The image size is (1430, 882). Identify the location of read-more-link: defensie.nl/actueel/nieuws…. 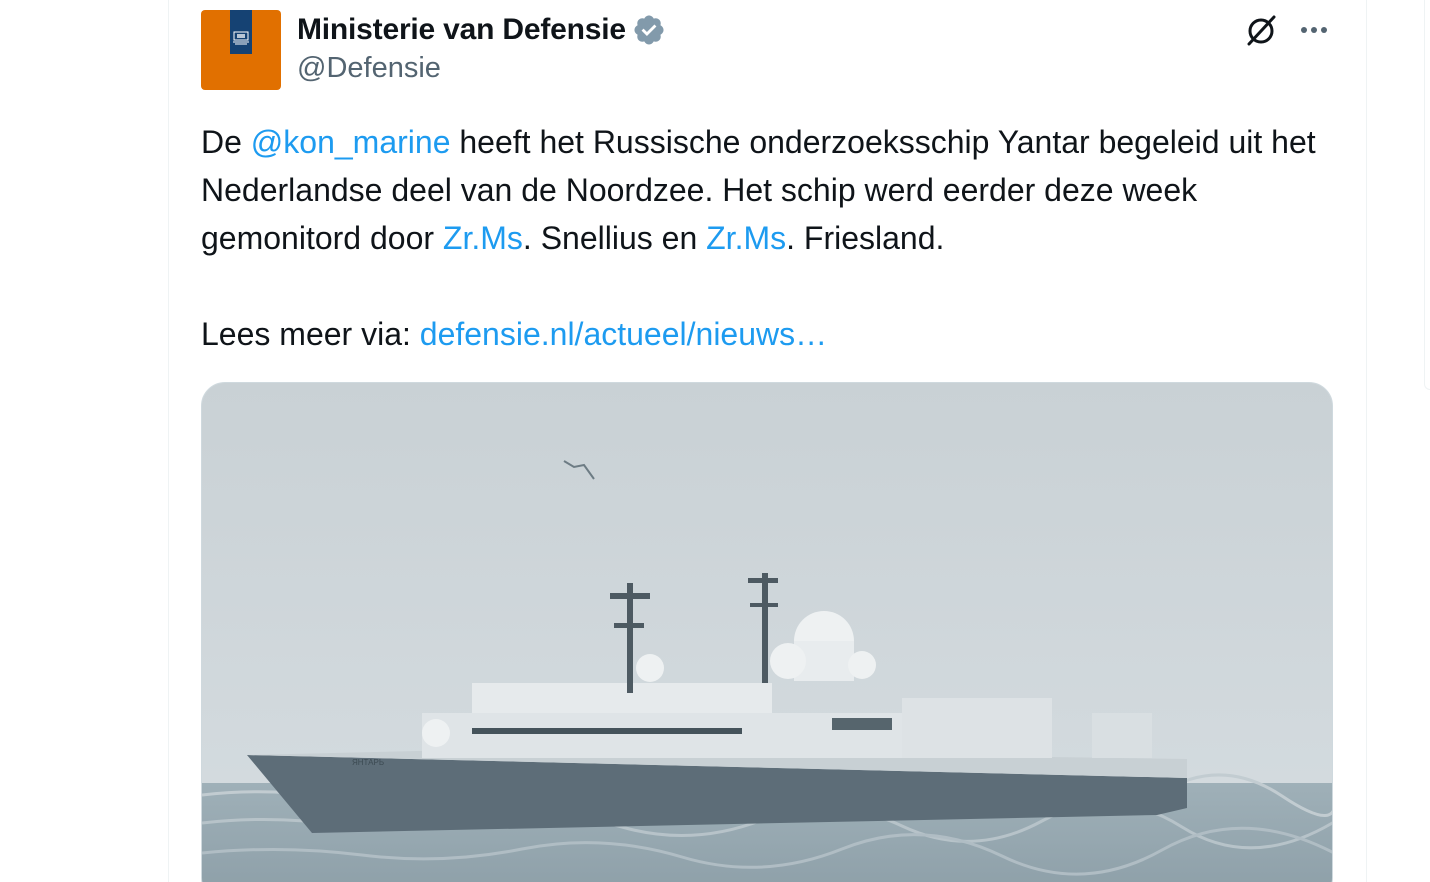
(623, 334).